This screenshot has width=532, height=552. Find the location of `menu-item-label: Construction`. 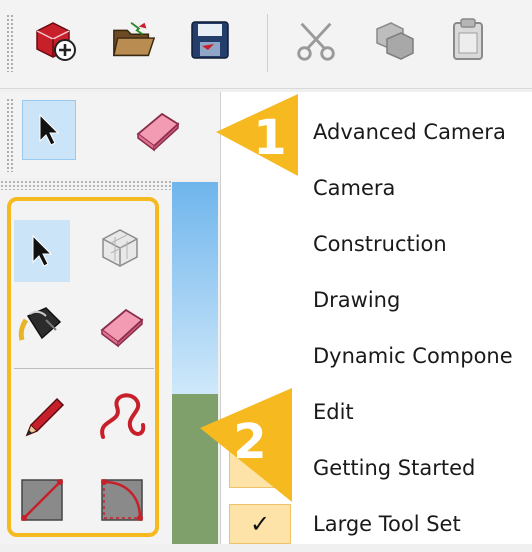

menu-item-label: Construction is located at coordinates (380, 244).